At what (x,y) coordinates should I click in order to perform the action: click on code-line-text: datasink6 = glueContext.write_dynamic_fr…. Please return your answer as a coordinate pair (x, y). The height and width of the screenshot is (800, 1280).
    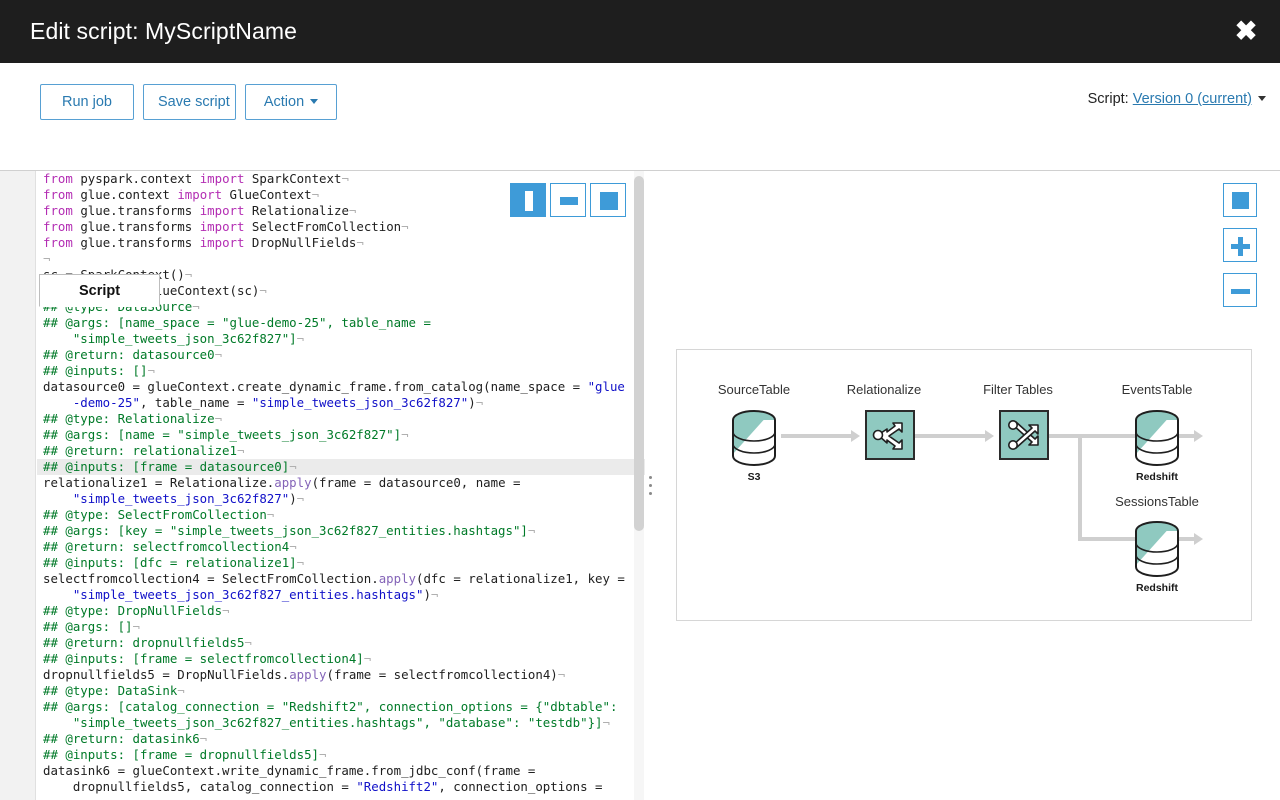
    Looking at the image, I should click on (289, 770).